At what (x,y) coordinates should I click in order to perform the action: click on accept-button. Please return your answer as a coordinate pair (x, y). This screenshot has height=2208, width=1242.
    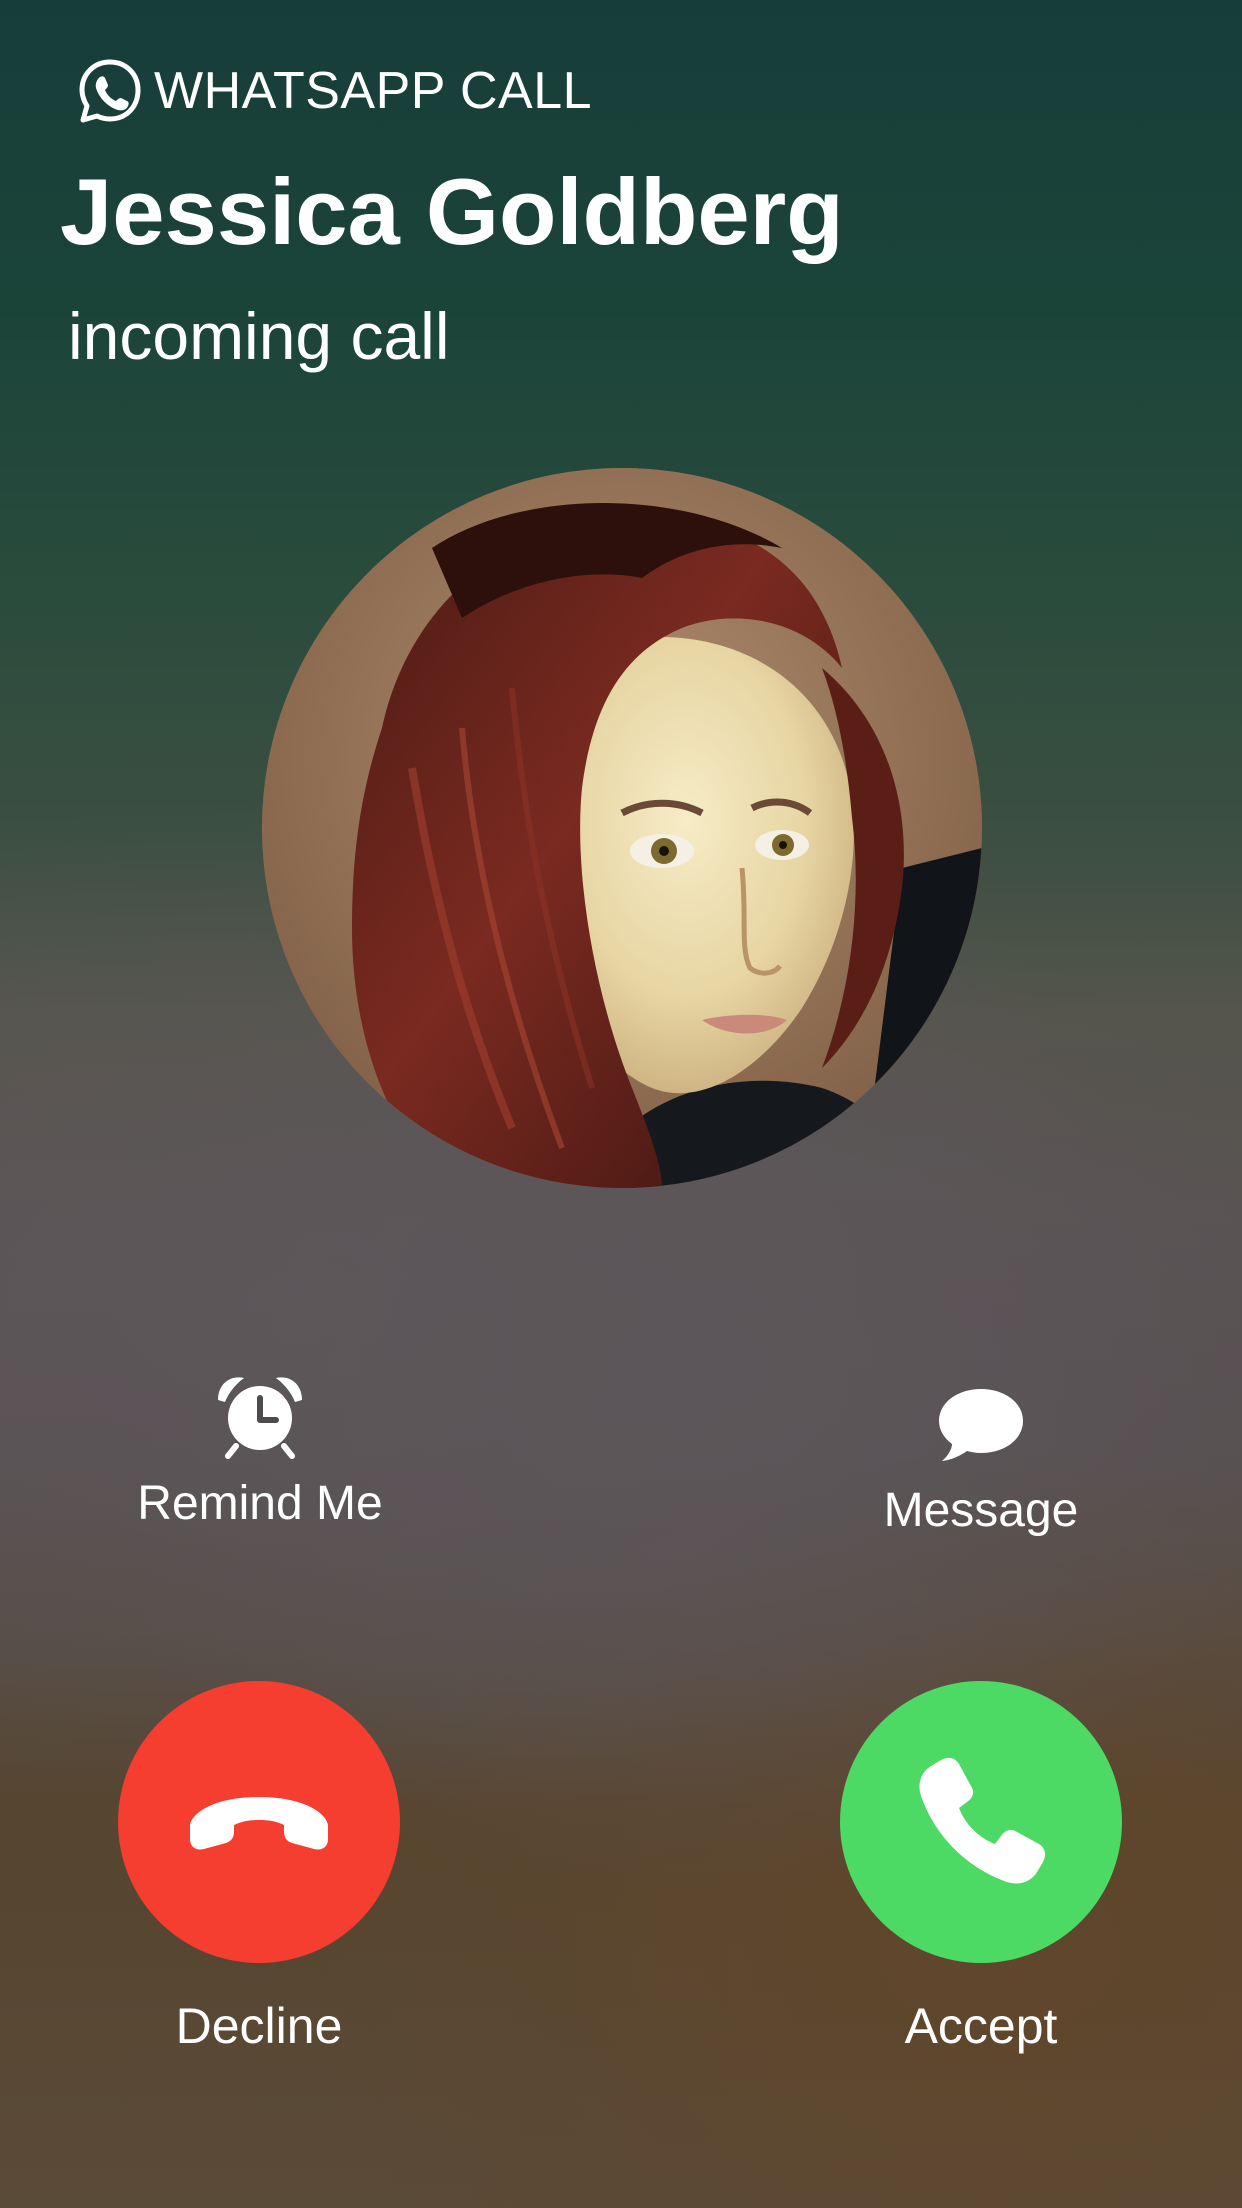
    Looking at the image, I should click on (981, 1822).